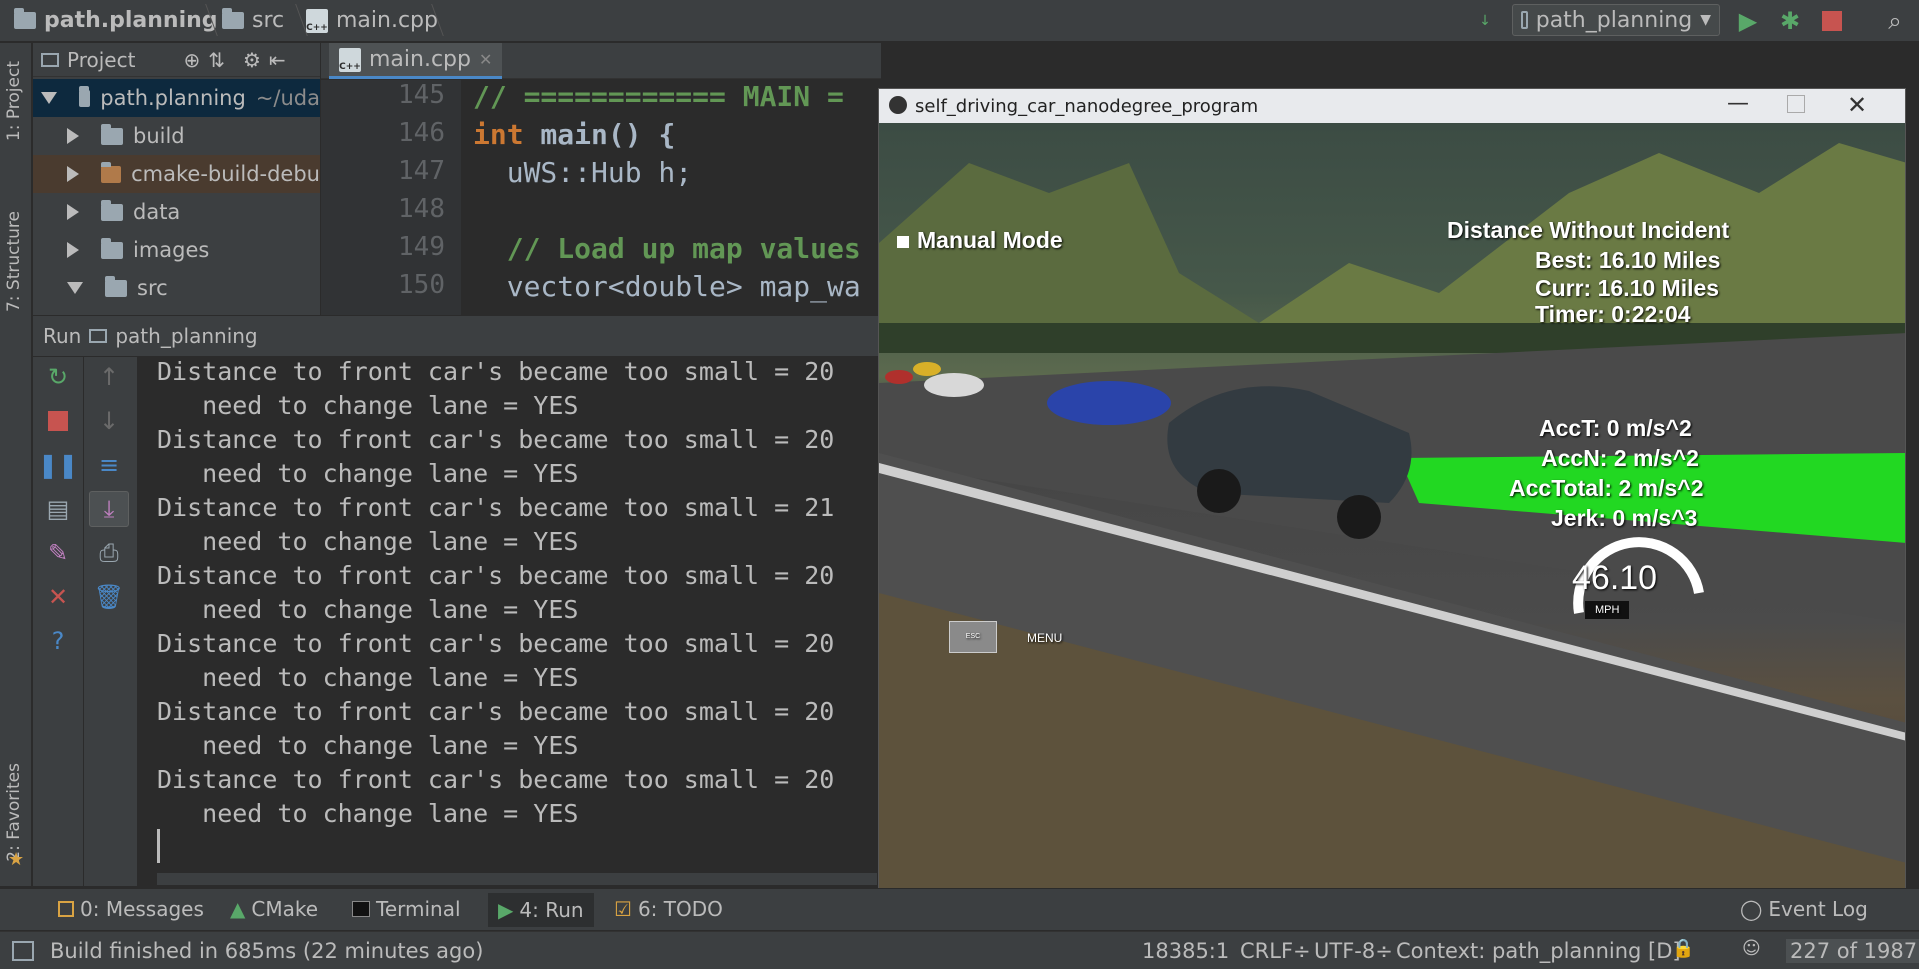 The height and width of the screenshot is (969, 1919). What do you see at coordinates (171, 250) in the screenshot?
I see `tree-item-label: images` at bounding box center [171, 250].